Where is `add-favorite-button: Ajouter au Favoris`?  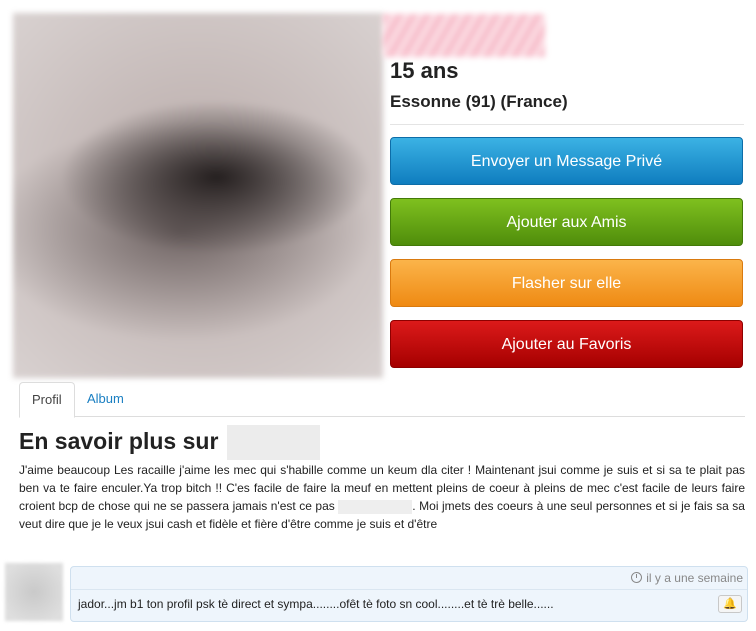 add-favorite-button: Ajouter au Favoris is located at coordinates (566, 344).